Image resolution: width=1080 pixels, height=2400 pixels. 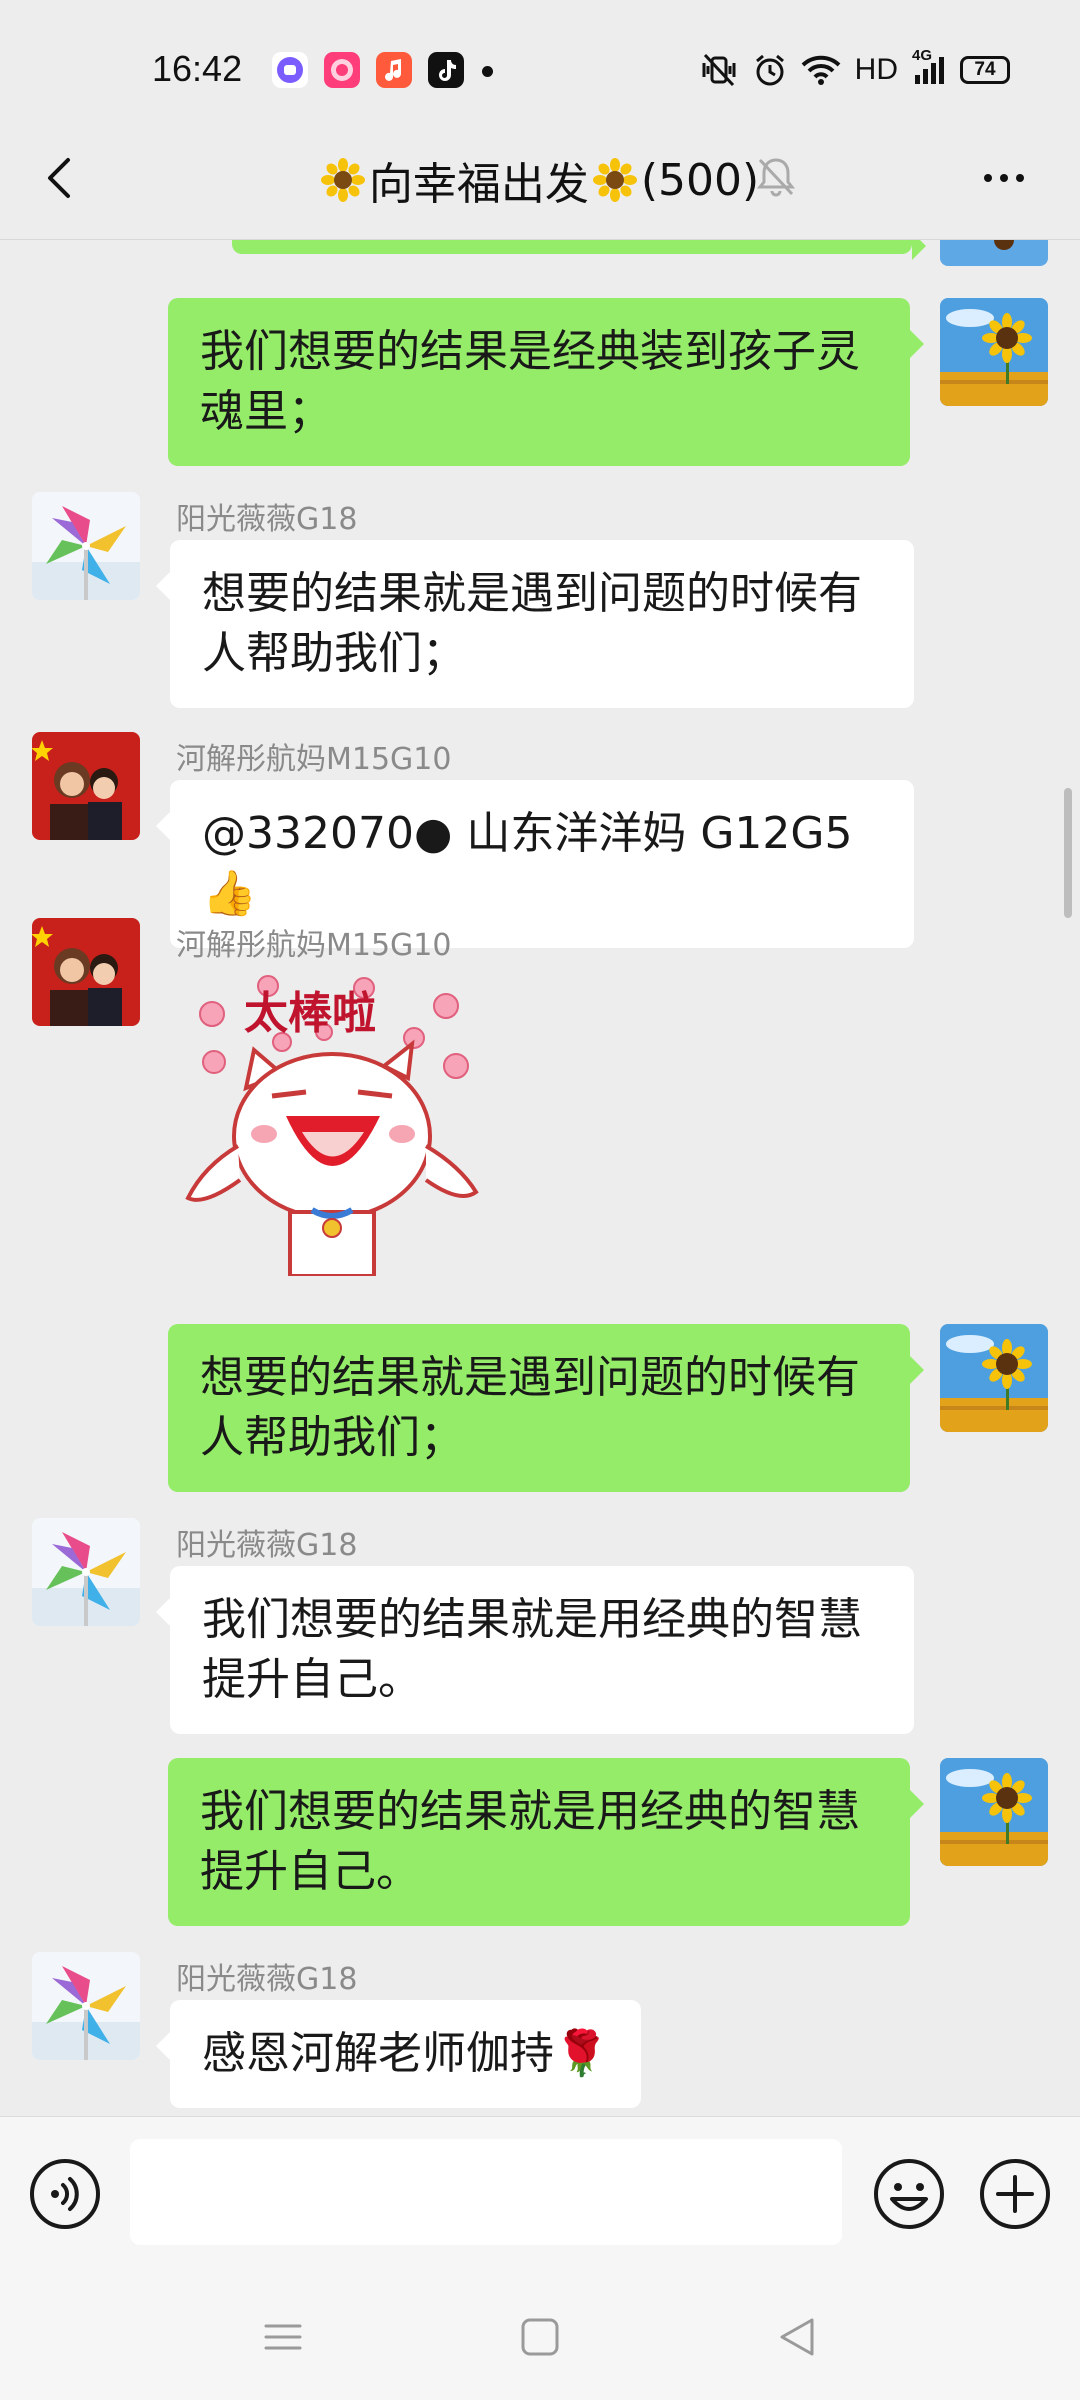 I want to click on chat-header: 向幸福出发 (500), so click(x=540, y=179).